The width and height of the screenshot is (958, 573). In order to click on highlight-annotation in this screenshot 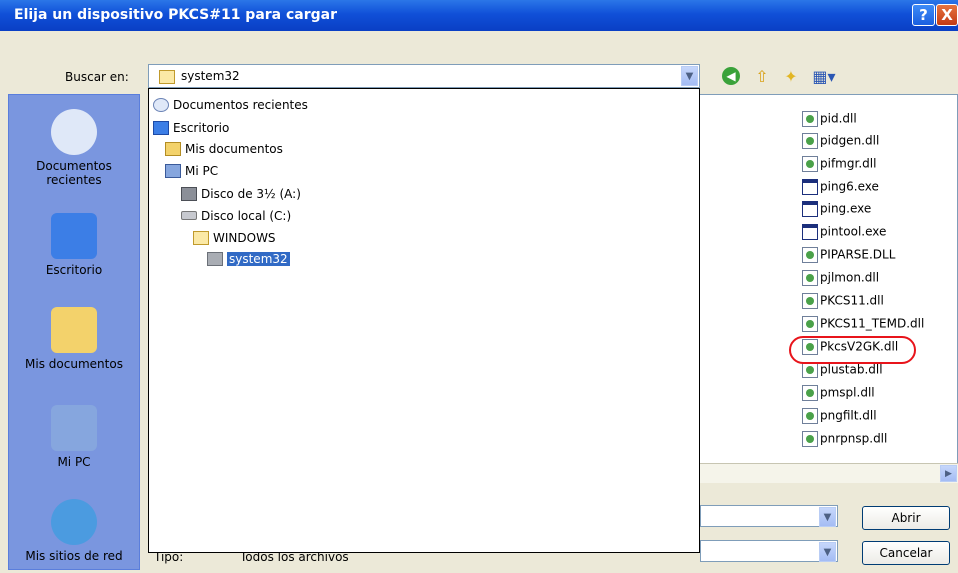, I will do `click(852, 350)`.